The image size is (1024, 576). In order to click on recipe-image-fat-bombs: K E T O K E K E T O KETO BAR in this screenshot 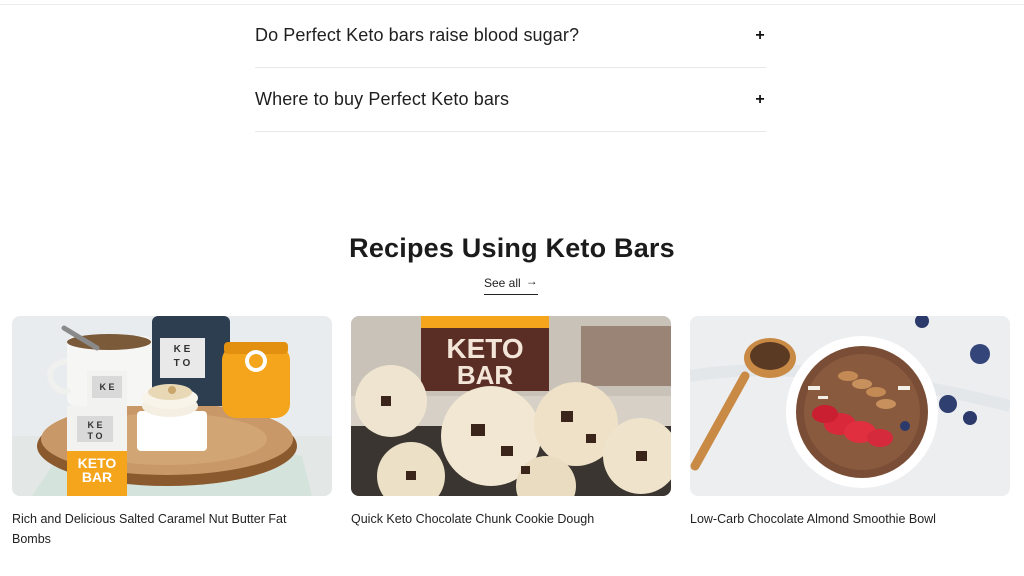, I will do `click(172, 406)`.